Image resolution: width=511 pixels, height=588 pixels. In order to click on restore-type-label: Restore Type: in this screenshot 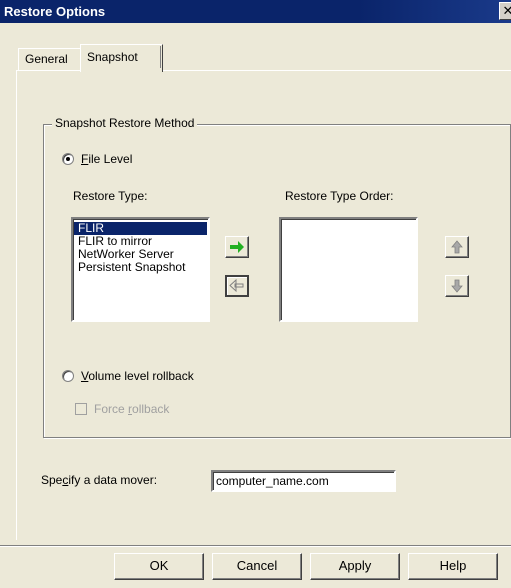, I will do `click(110, 196)`.